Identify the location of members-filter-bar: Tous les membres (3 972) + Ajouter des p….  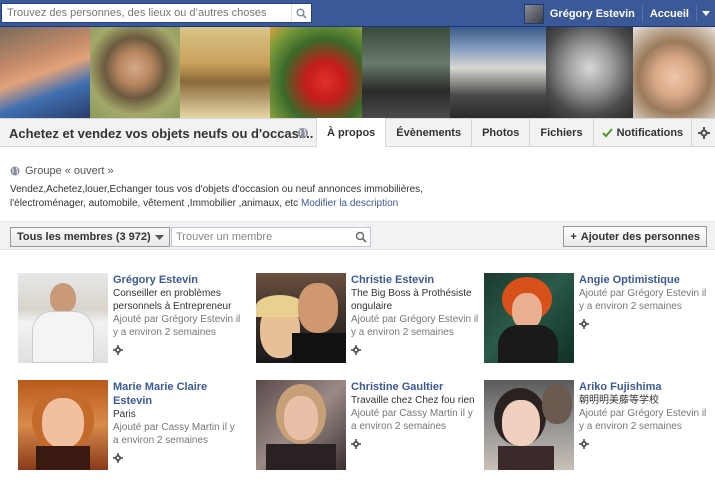
(357, 236).